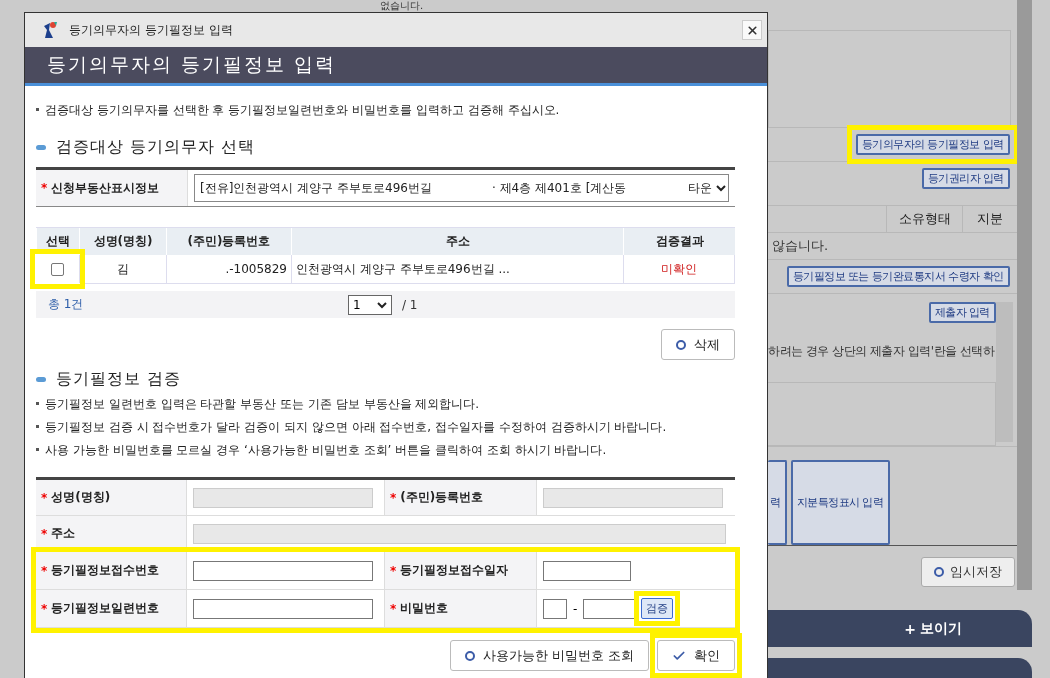  I want to click on status-text: 없습니다., so click(402, 5).